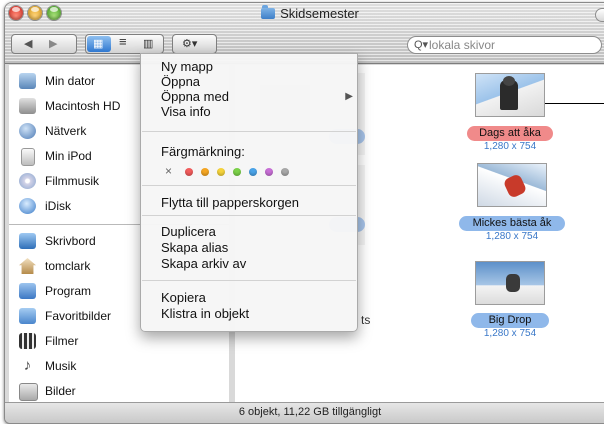 Image resolution: width=604 pixels, height=424 pixels. What do you see at coordinates (27, 341) in the screenshot?
I see `movies-icon` at bounding box center [27, 341].